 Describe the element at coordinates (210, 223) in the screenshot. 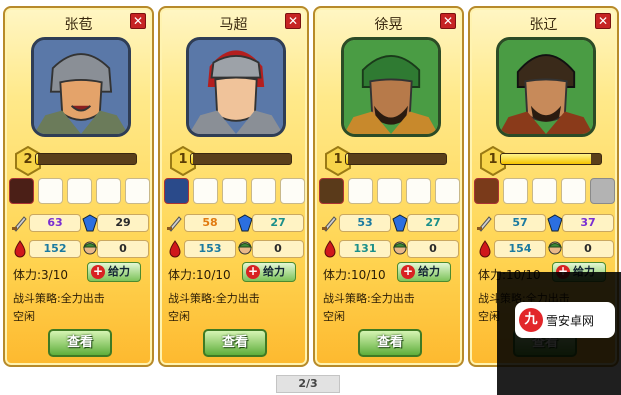

I see `attack-value: 58` at that location.